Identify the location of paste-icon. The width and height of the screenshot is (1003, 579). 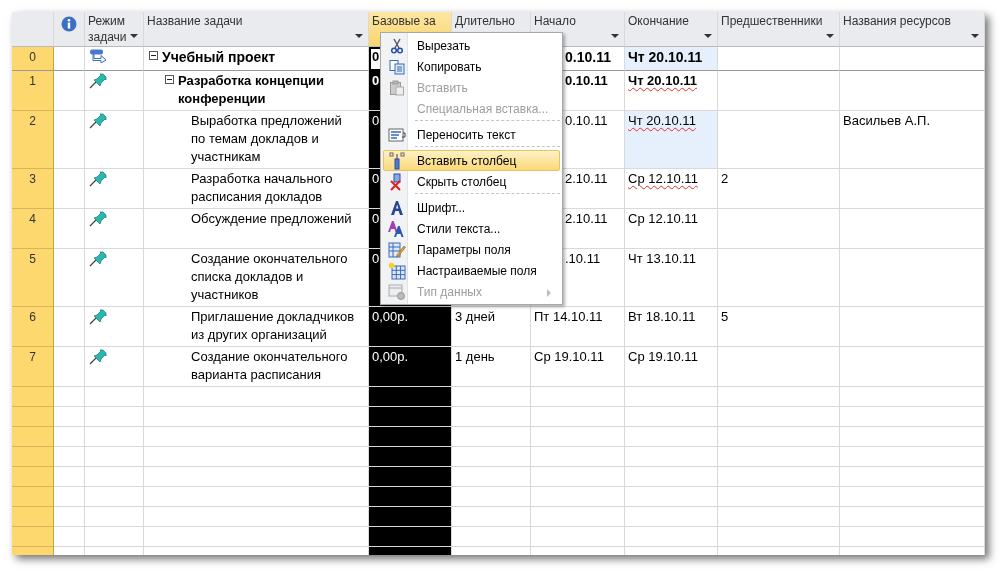
(397, 87).